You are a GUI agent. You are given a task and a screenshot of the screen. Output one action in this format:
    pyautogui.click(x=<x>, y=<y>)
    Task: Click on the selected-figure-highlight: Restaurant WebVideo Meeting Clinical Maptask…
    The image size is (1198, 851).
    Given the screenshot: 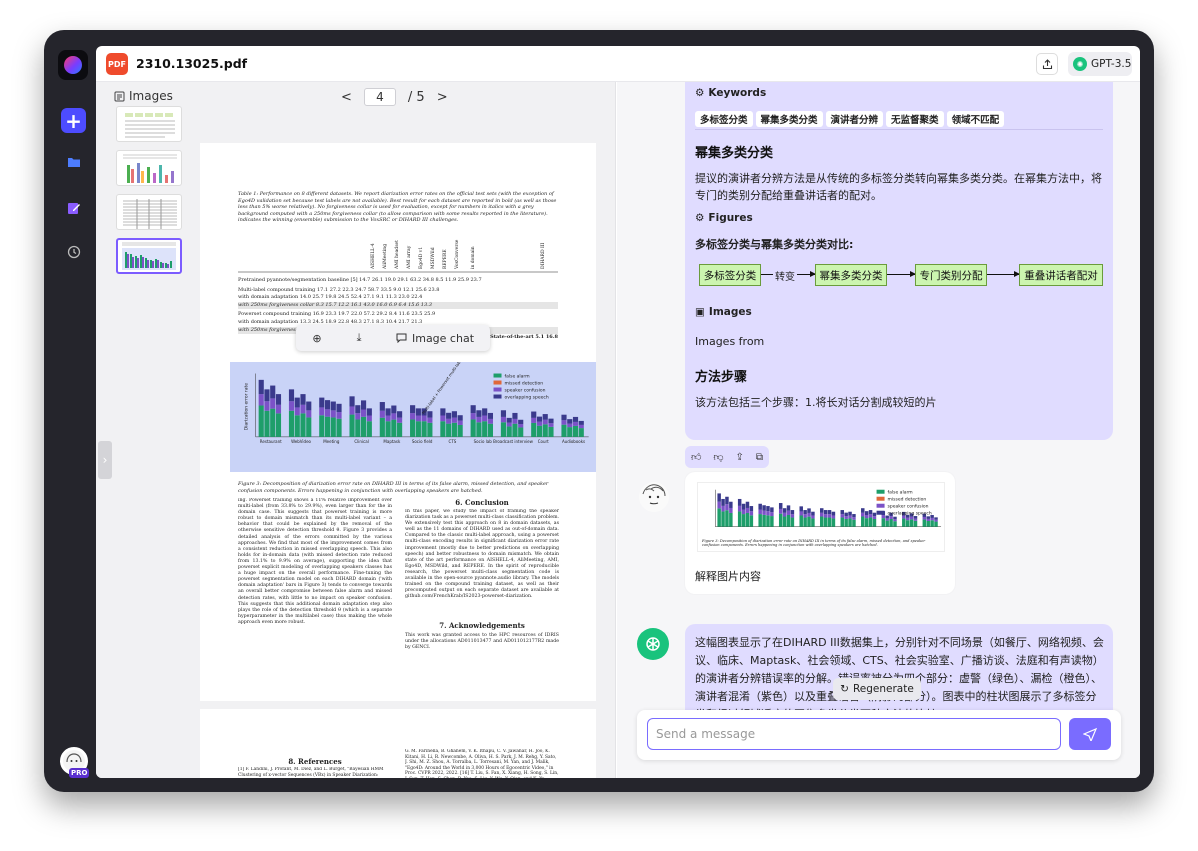 What is the action you would take?
    pyautogui.click(x=413, y=417)
    